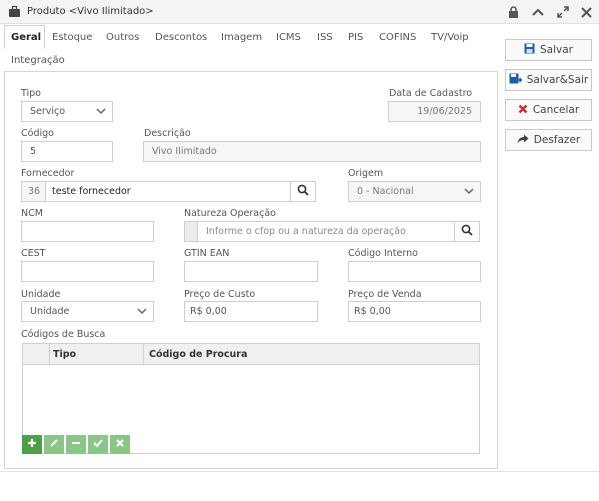  Describe the element at coordinates (563, 12) in the screenshot. I see `expand-icon` at that location.